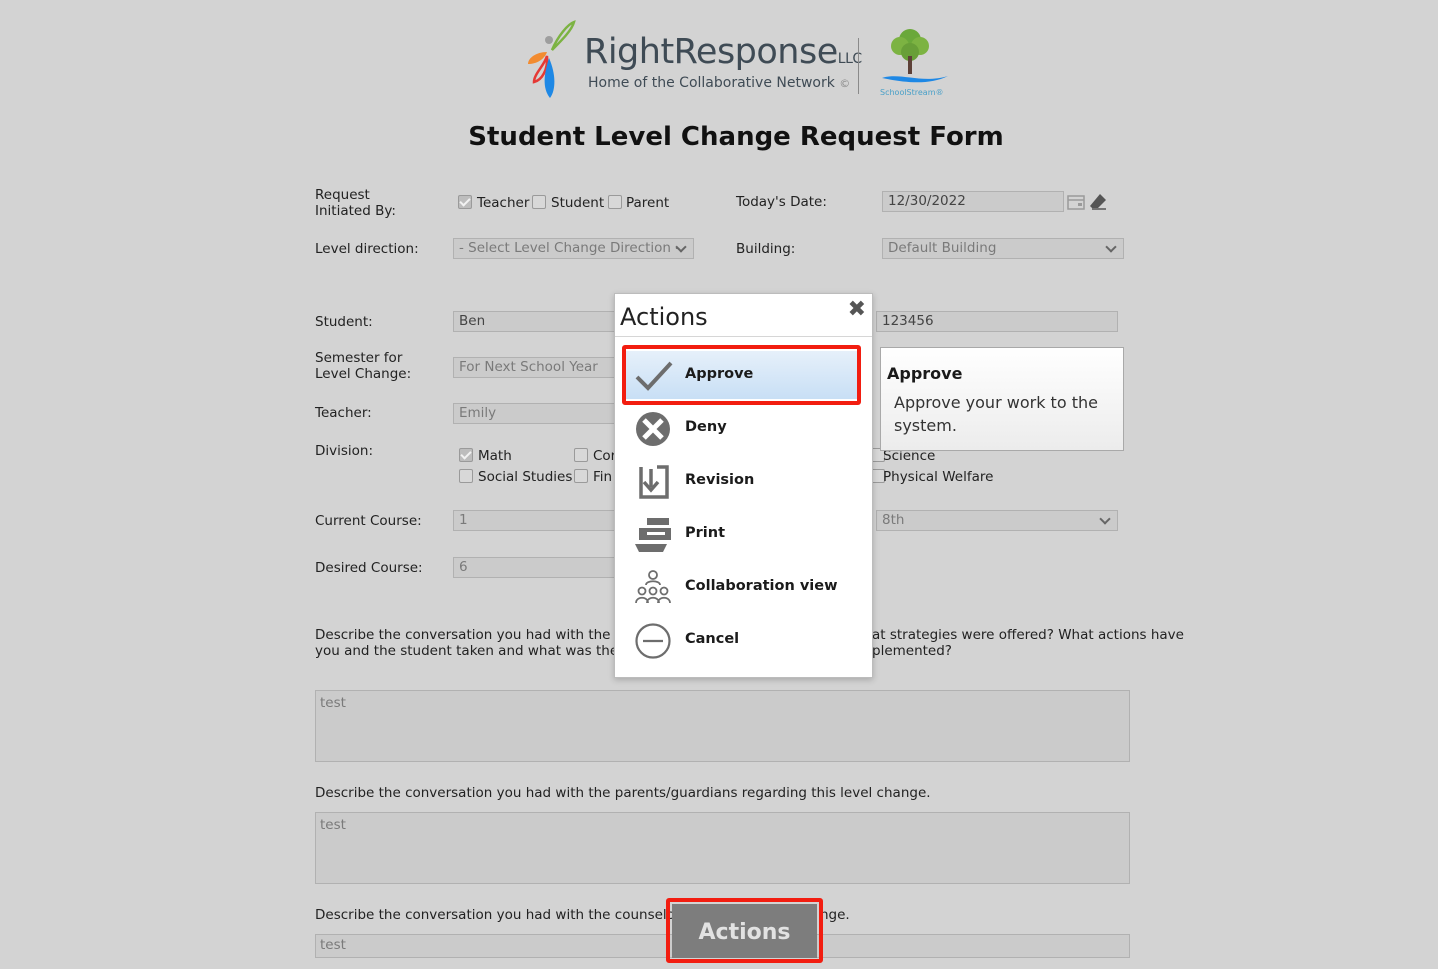 The height and width of the screenshot is (969, 1438). I want to click on partner-name: SchoolStream, so click(908, 92).